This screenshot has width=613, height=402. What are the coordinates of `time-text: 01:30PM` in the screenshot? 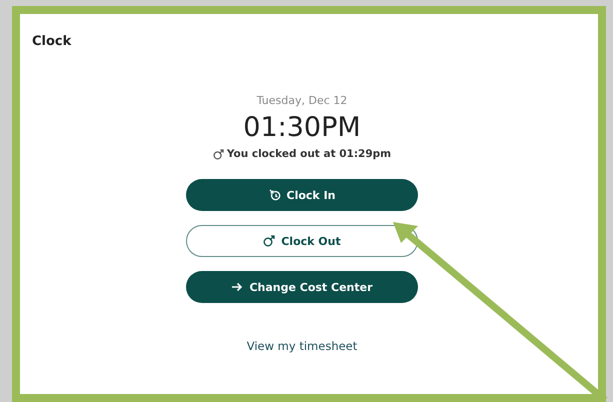 It's located at (302, 127).